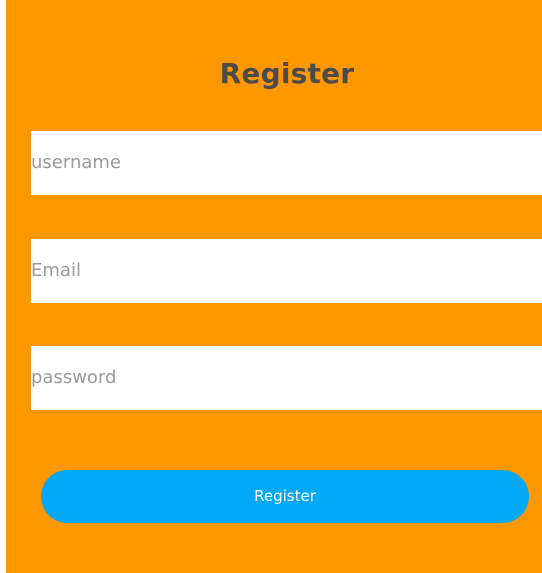  I want to click on email-field, so click(286, 271).